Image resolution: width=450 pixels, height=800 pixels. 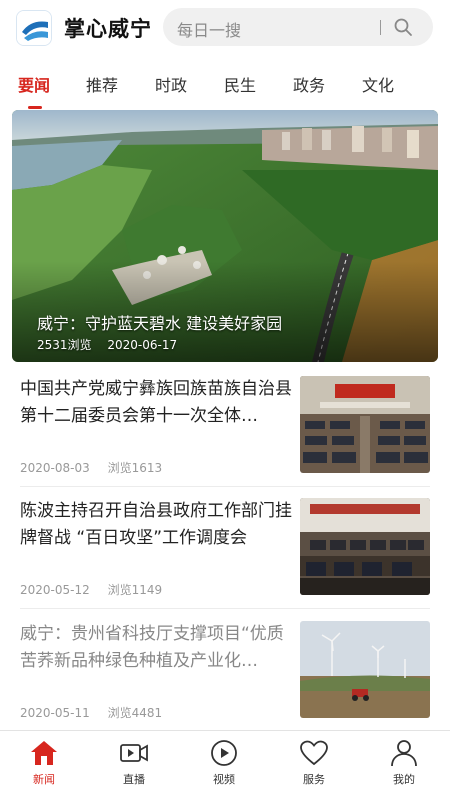 I want to click on hero-views: 2531浏览, so click(x=64, y=345).